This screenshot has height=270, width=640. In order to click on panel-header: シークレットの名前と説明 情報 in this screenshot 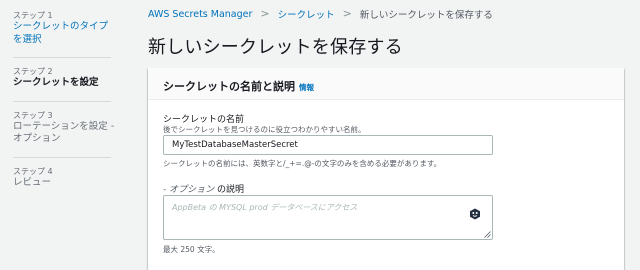, I will do `click(386, 84)`.